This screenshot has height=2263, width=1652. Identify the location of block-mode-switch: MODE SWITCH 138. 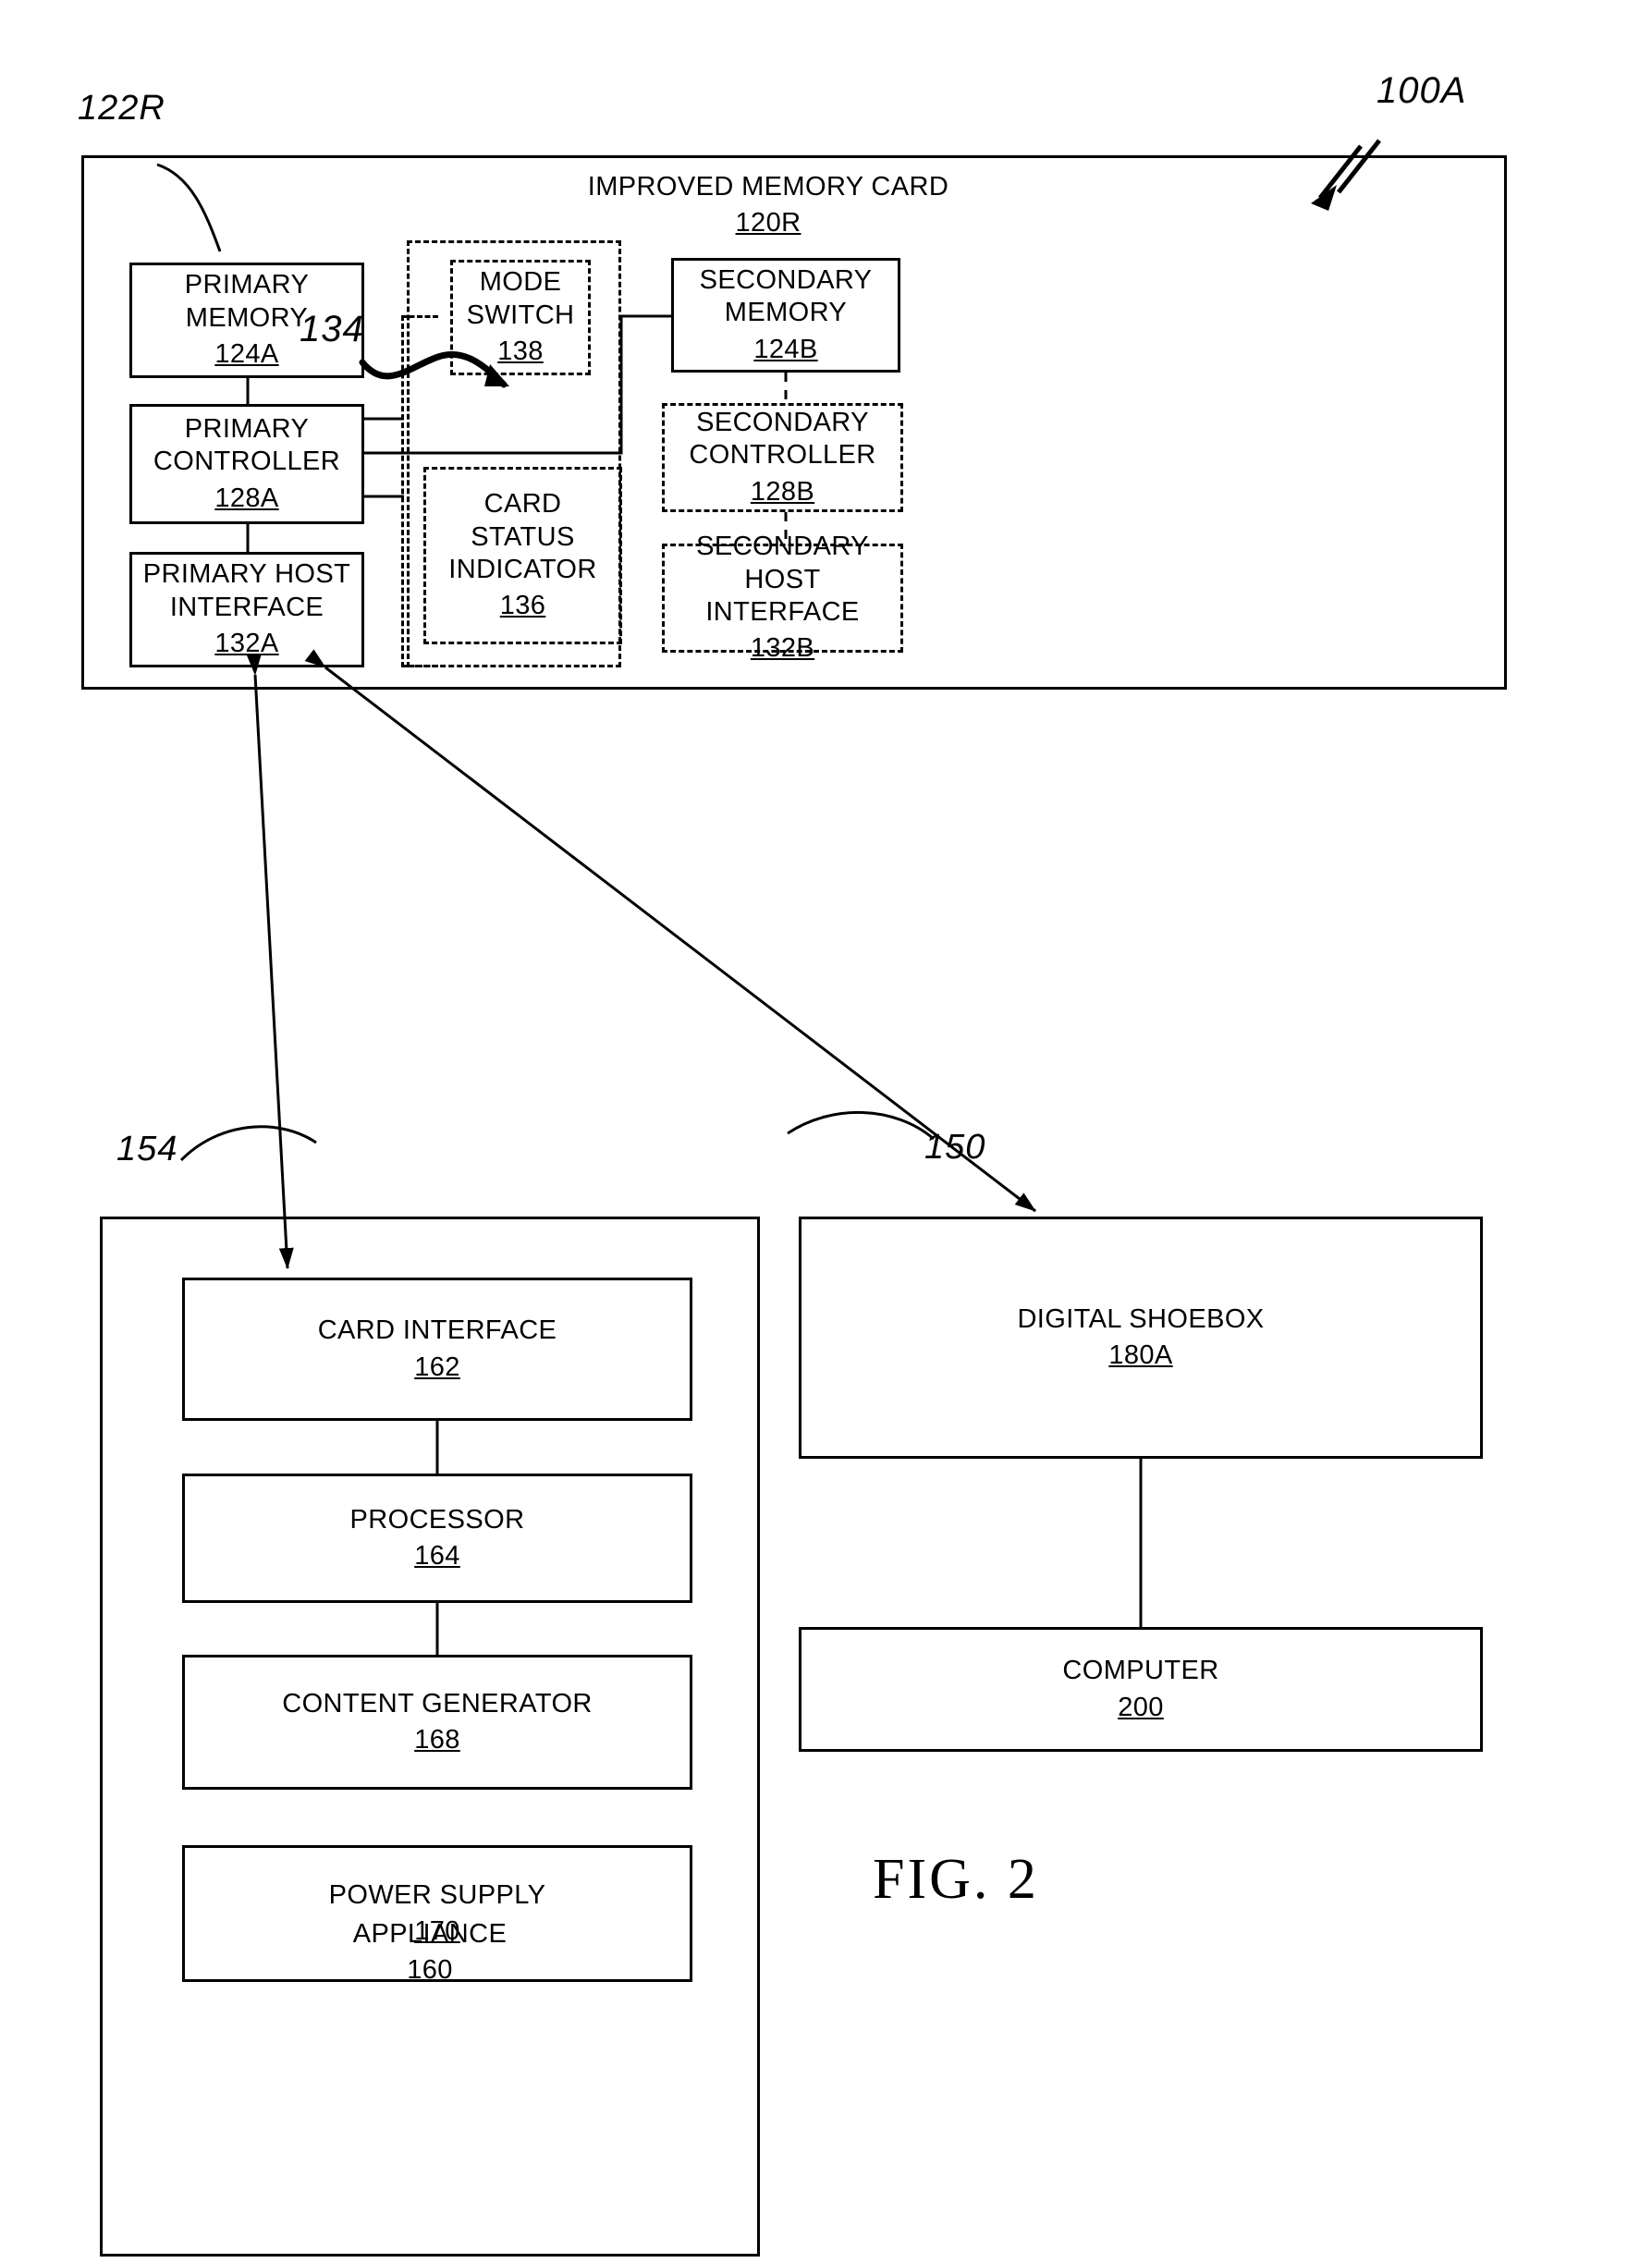
(520, 317).